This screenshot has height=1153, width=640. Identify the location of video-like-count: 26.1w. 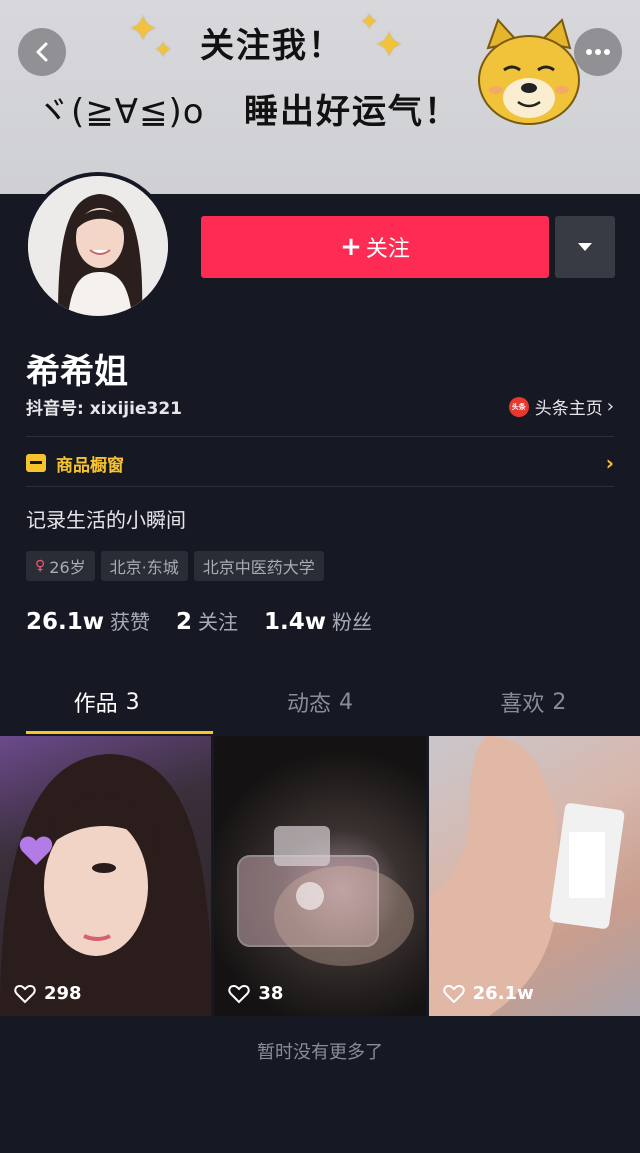
(488, 993).